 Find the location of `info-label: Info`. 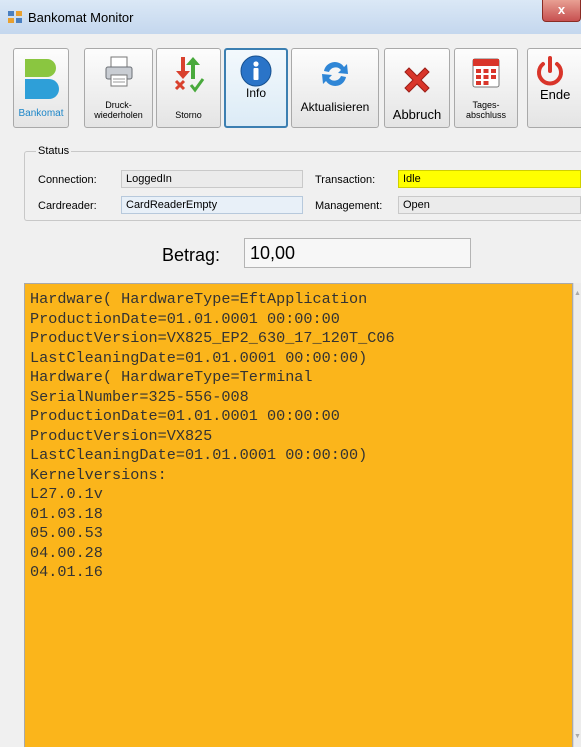

info-label: Info is located at coordinates (255, 93).